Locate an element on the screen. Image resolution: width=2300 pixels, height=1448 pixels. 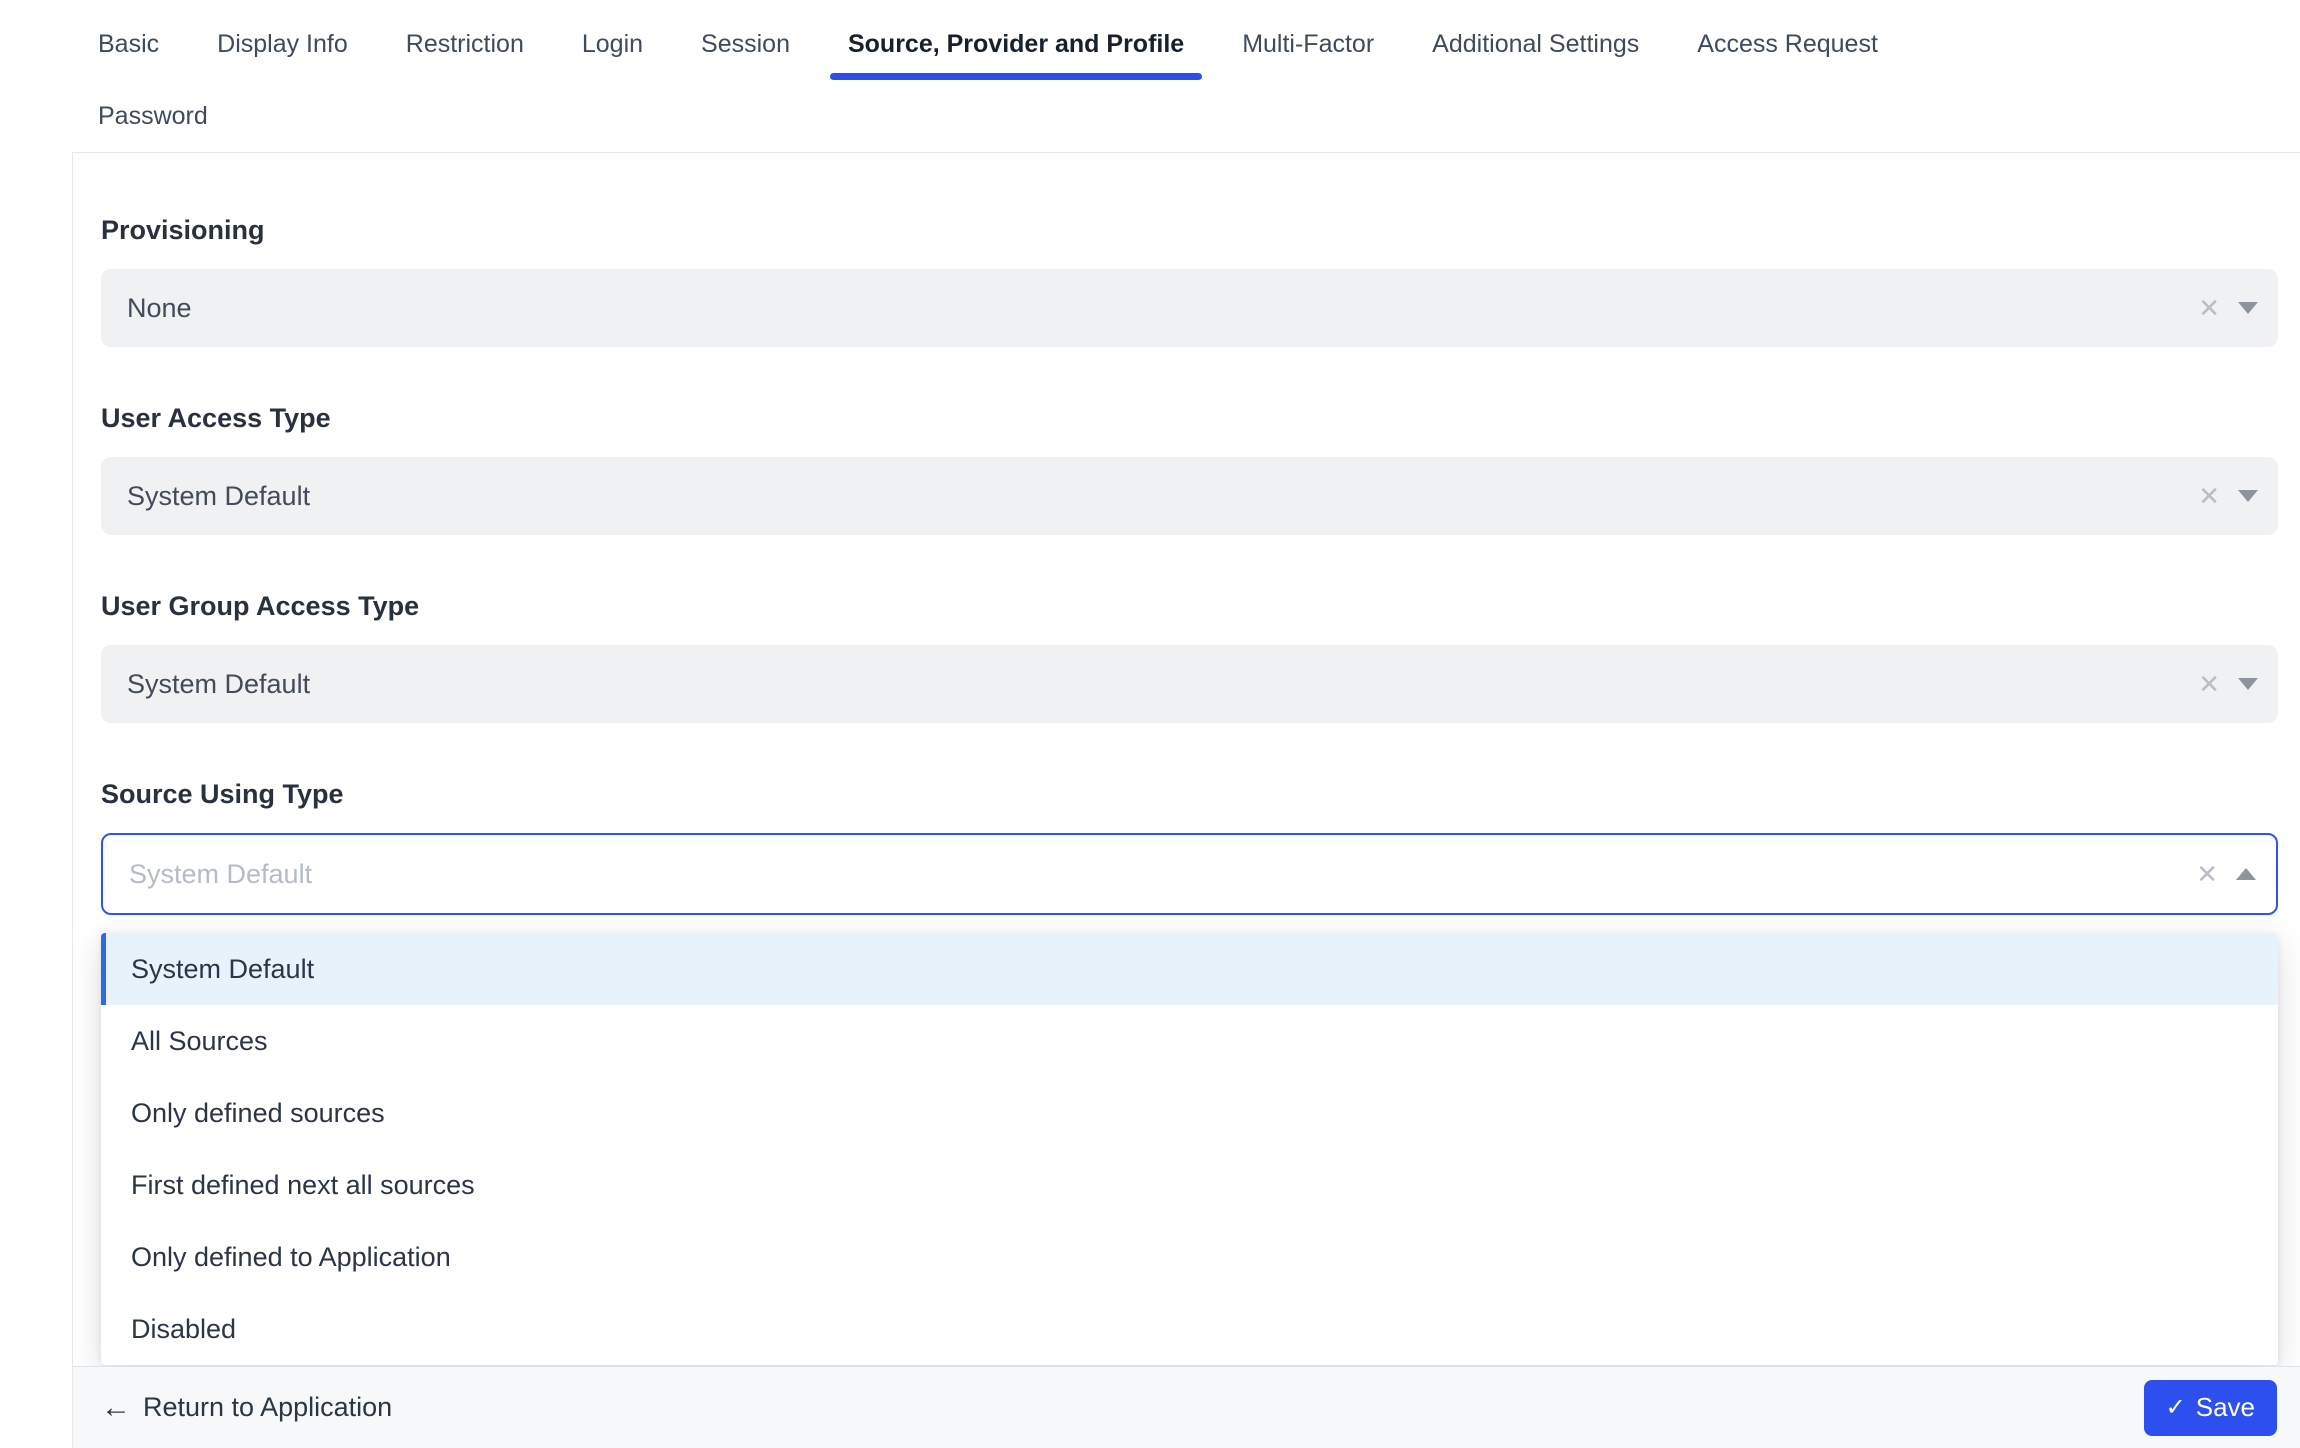
tab-row-2: Password is located at coordinates (1199, 116).